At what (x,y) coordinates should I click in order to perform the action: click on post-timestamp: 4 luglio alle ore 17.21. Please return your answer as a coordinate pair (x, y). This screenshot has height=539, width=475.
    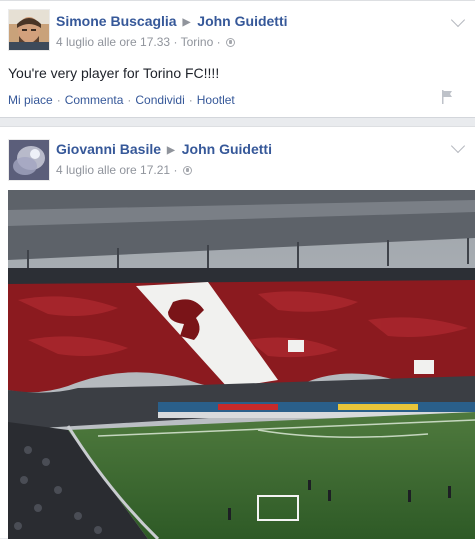
    Looking at the image, I should click on (113, 170).